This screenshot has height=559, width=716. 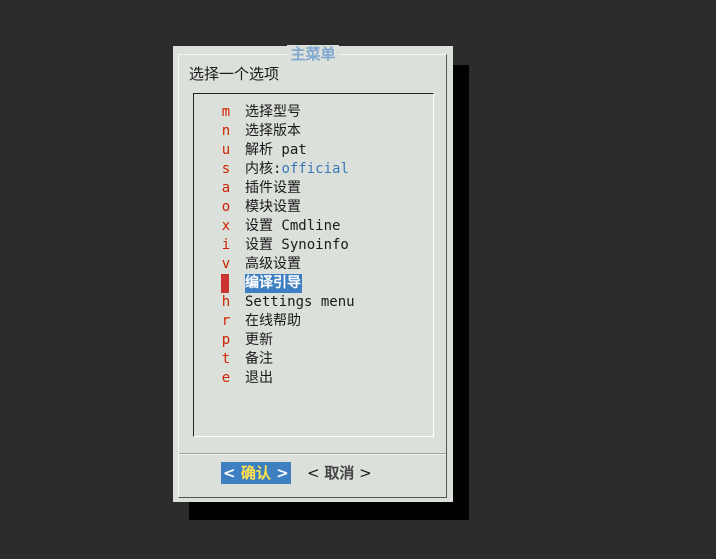 I want to click on dialog-title: 主菜单, so click(x=313, y=54).